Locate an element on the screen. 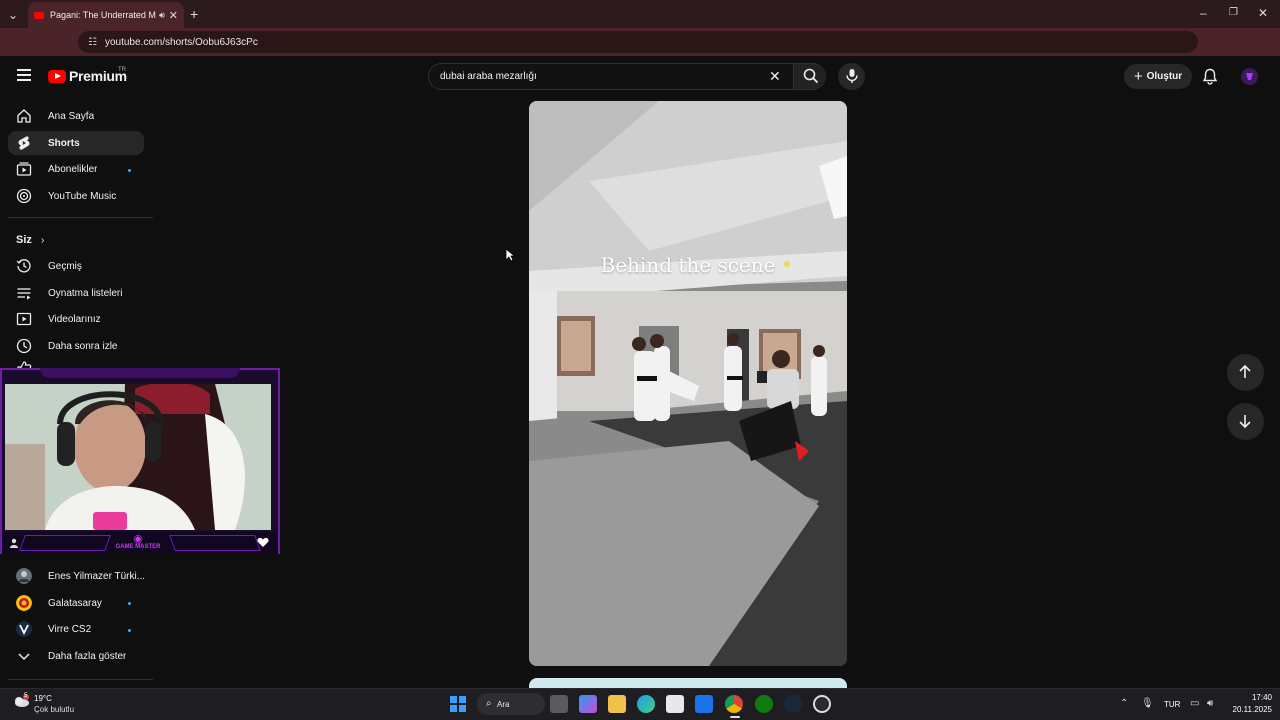 Image resolution: width=1280 pixels, height=720 pixels. taskbar-search: ⌕ Ara is located at coordinates (511, 704).